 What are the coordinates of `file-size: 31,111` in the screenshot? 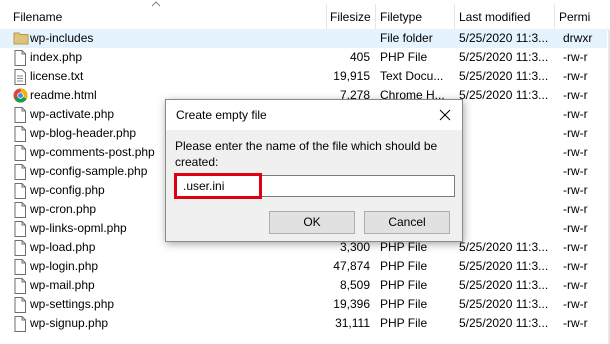 It's located at (352, 323).